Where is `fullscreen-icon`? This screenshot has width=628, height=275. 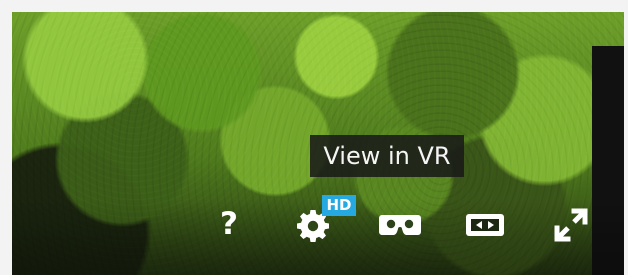 fullscreen-icon is located at coordinates (571, 225).